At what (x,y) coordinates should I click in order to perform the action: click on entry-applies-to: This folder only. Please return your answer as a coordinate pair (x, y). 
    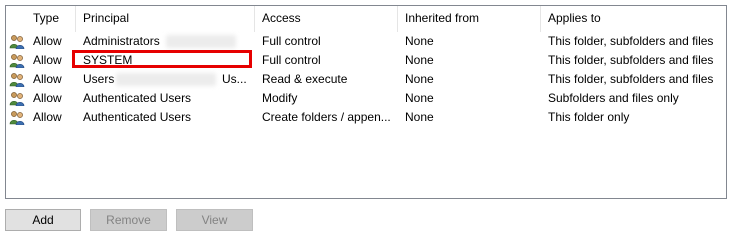
    Looking at the image, I should click on (589, 117).